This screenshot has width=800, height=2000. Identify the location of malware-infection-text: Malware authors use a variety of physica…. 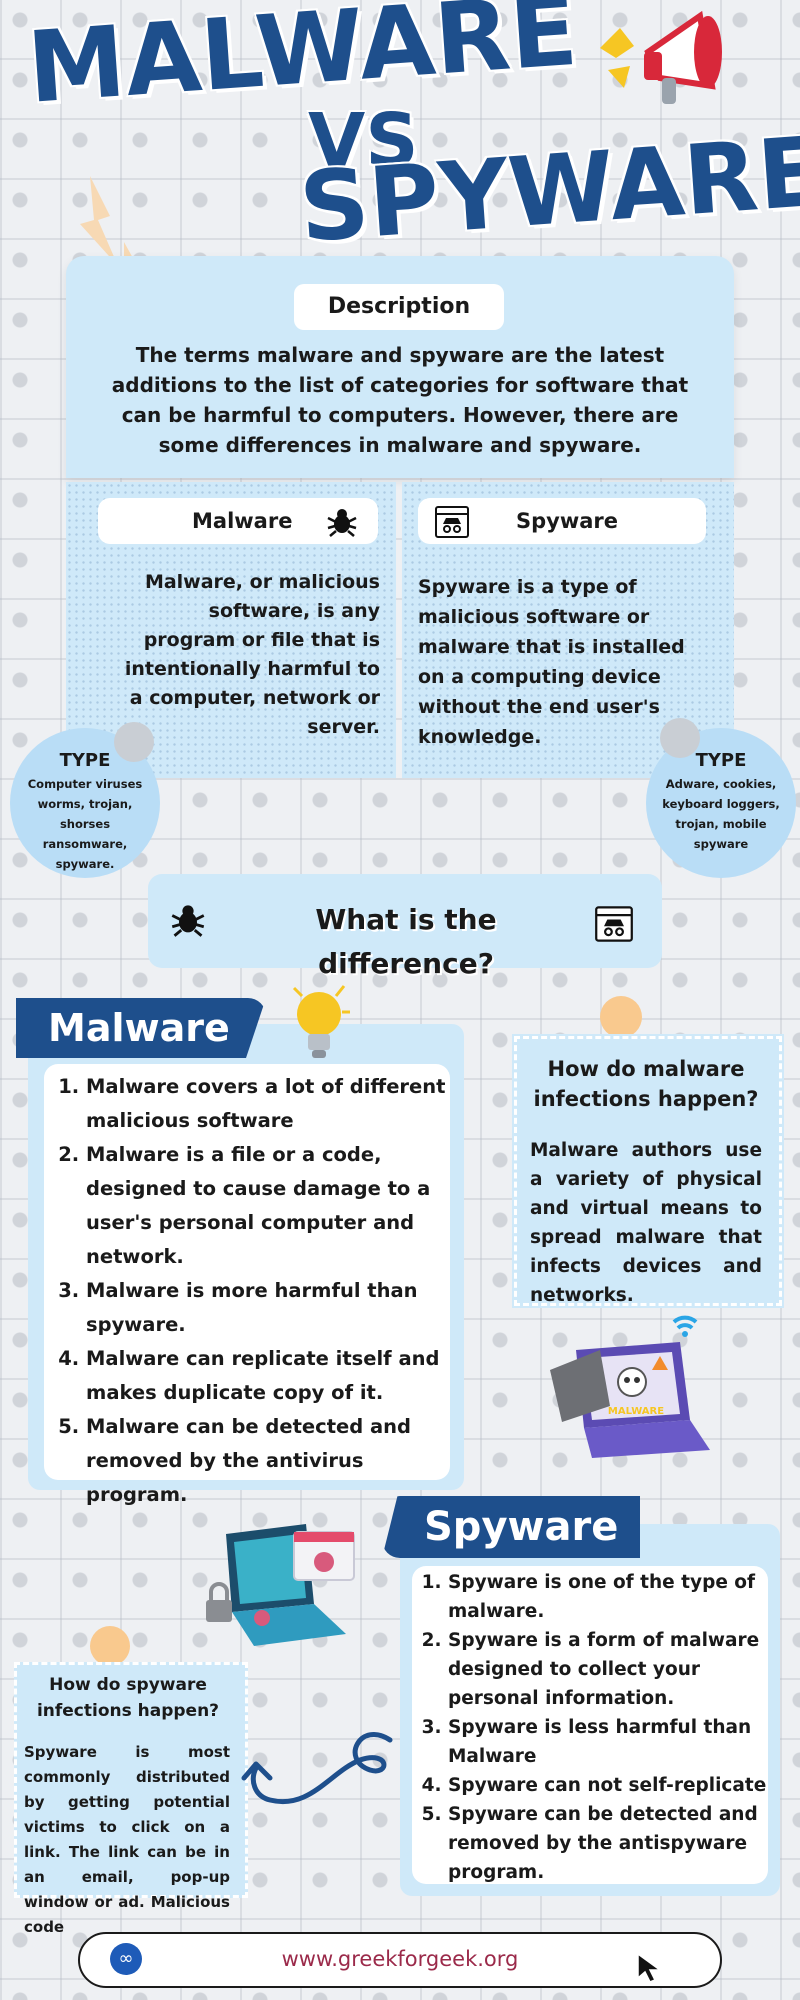
(646, 1223).